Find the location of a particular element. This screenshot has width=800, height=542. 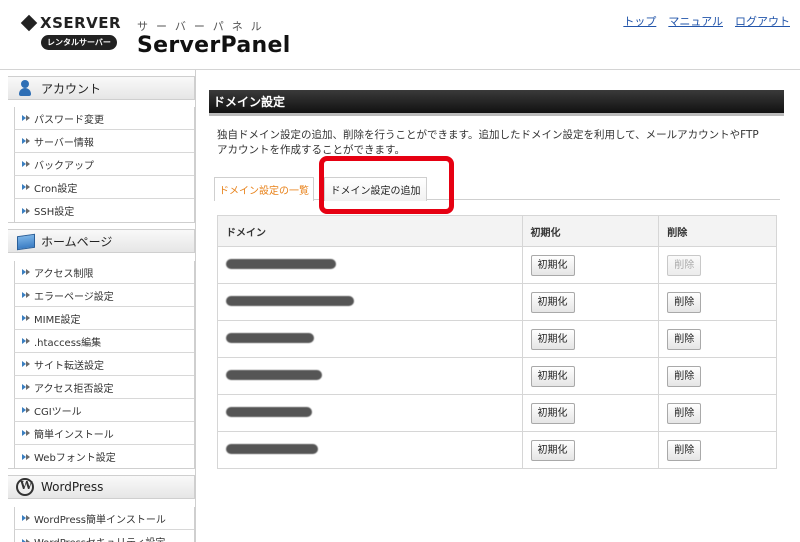

sidebar-item-access-limit: アクセス制限 is located at coordinates (104, 272).